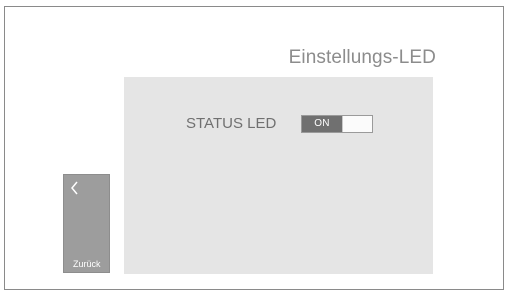  I want to click on back-button: Zurück, so click(86, 223).